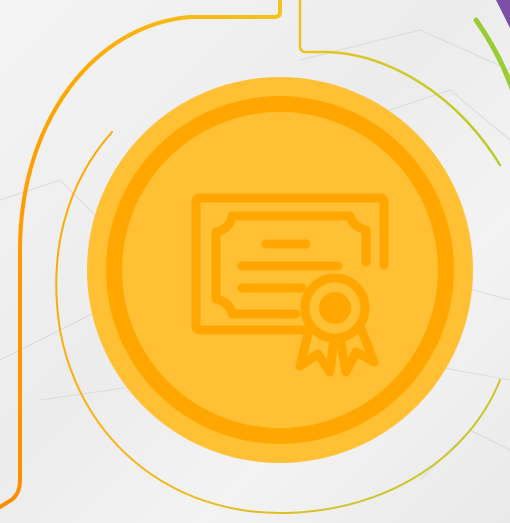  Describe the element at coordinates (335, 308) in the screenshot. I see `seal-medal` at that location.